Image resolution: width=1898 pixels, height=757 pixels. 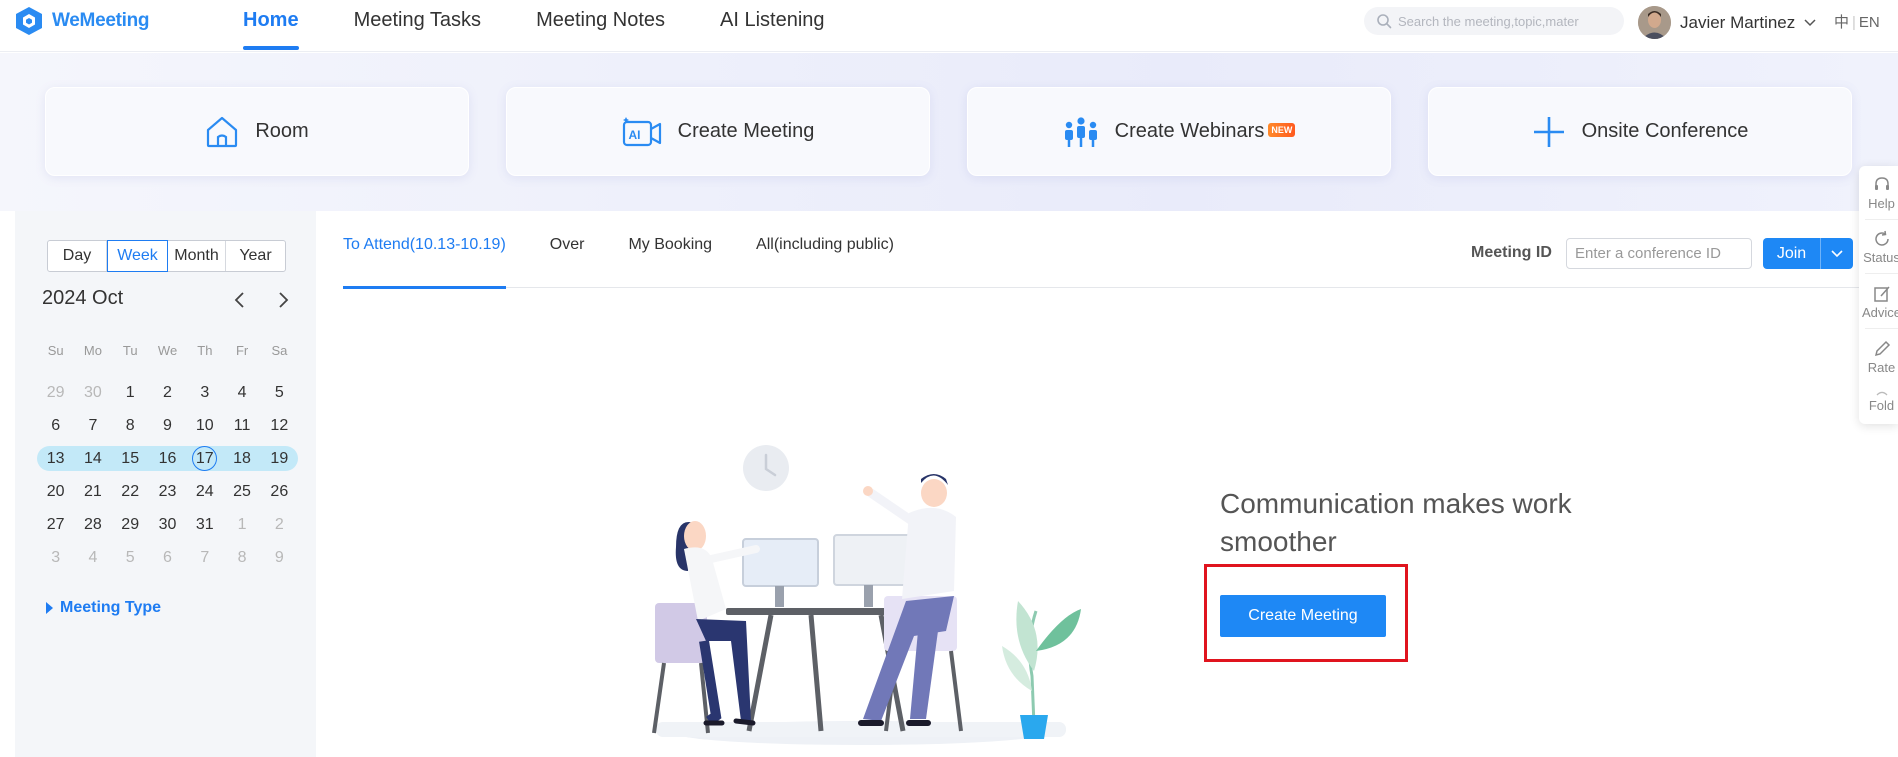 What do you see at coordinates (417, 26) in the screenshot?
I see `nav-tab-meeting-tasks: Meeting Tasks` at bounding box center [417, 26].